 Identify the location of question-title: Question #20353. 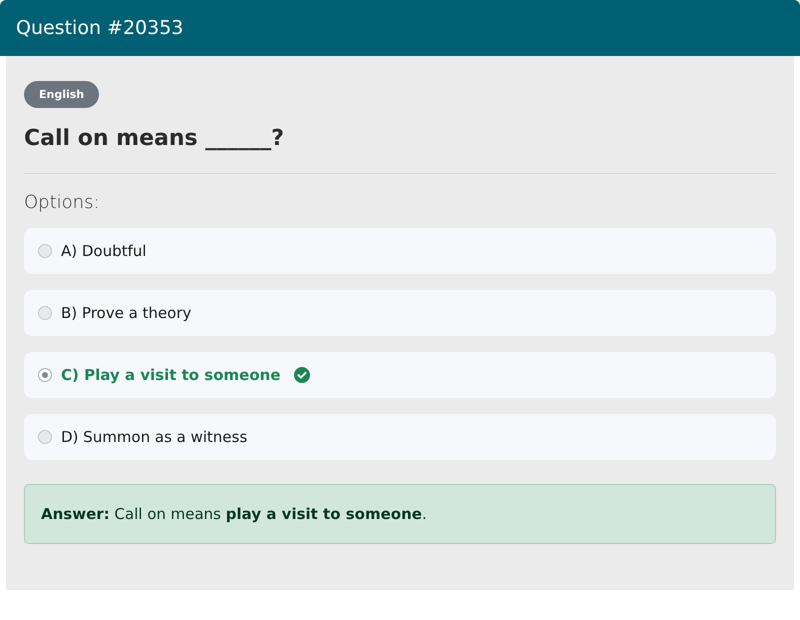
(100, 28).